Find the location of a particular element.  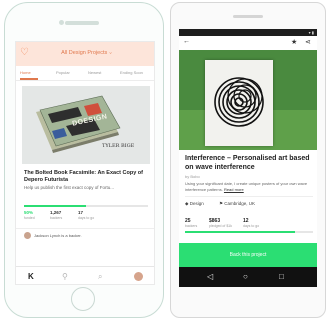

read-more-link: Read more is located at coordinates (234, 189).